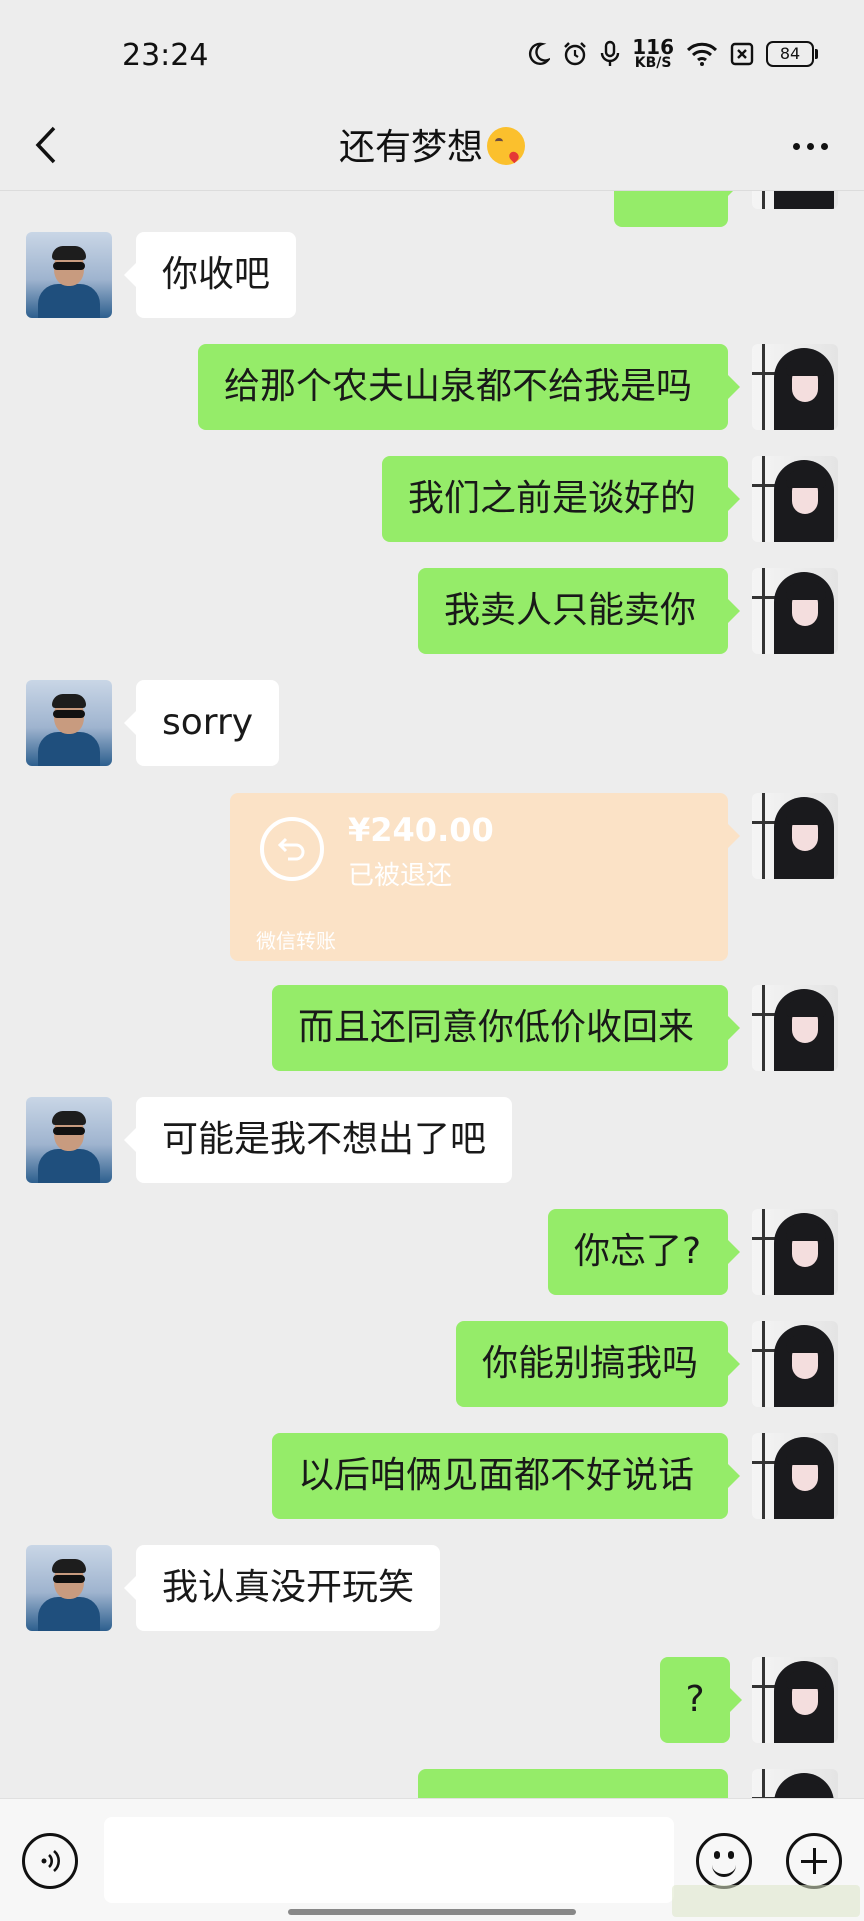  Describe the element at coordinates (201, 723) in the screenshot. I see `message-bubble-theirs: sorry` at that location.